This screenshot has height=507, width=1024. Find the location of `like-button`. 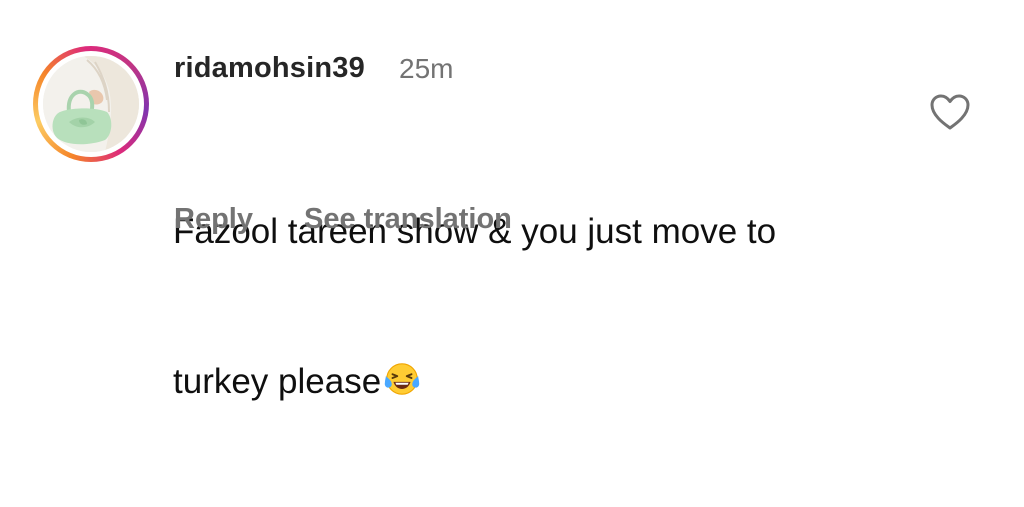

like-button is located at coordinates (950, 112).